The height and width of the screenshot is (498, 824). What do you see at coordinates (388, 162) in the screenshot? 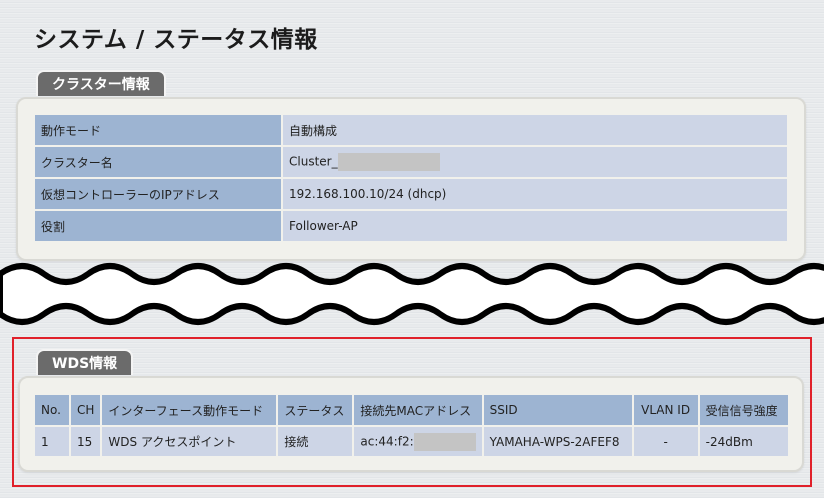
I see `masked-redaction` at bounding box center [388, 162].